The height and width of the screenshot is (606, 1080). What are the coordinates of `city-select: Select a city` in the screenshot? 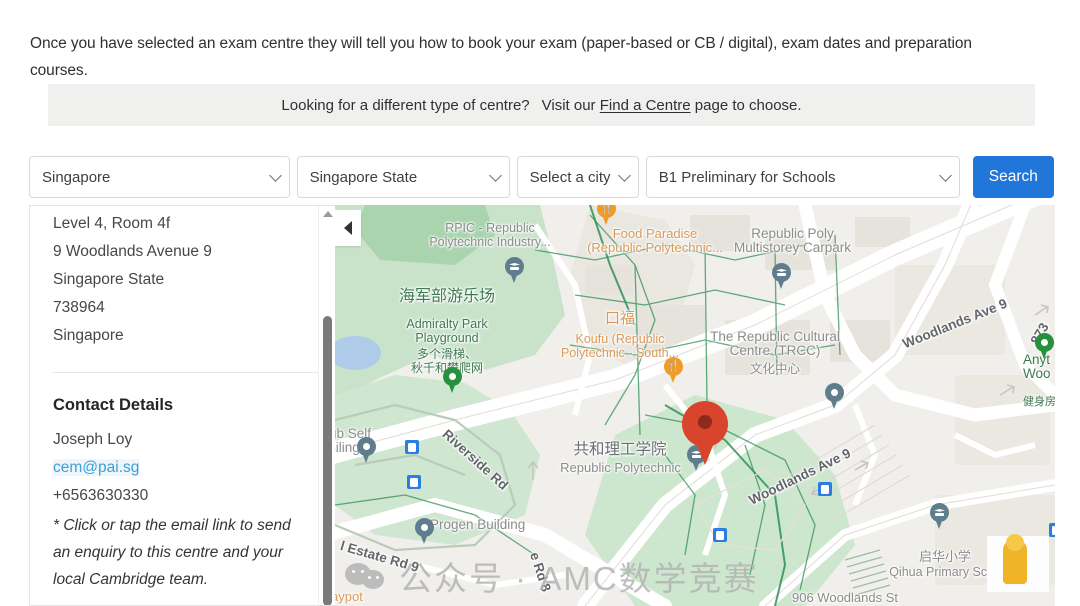 It's located at (577, 177).